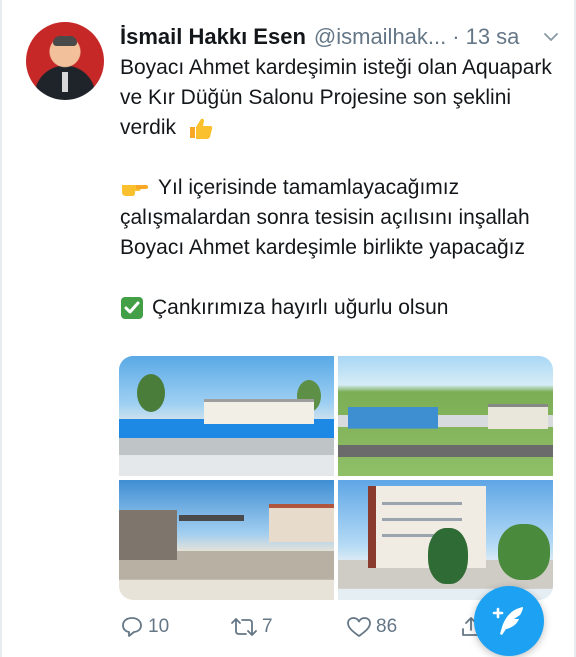 Image resolution: width=576 pixels, height=657 pixels. I want to click on existing-building-photo, so click(445, 540).